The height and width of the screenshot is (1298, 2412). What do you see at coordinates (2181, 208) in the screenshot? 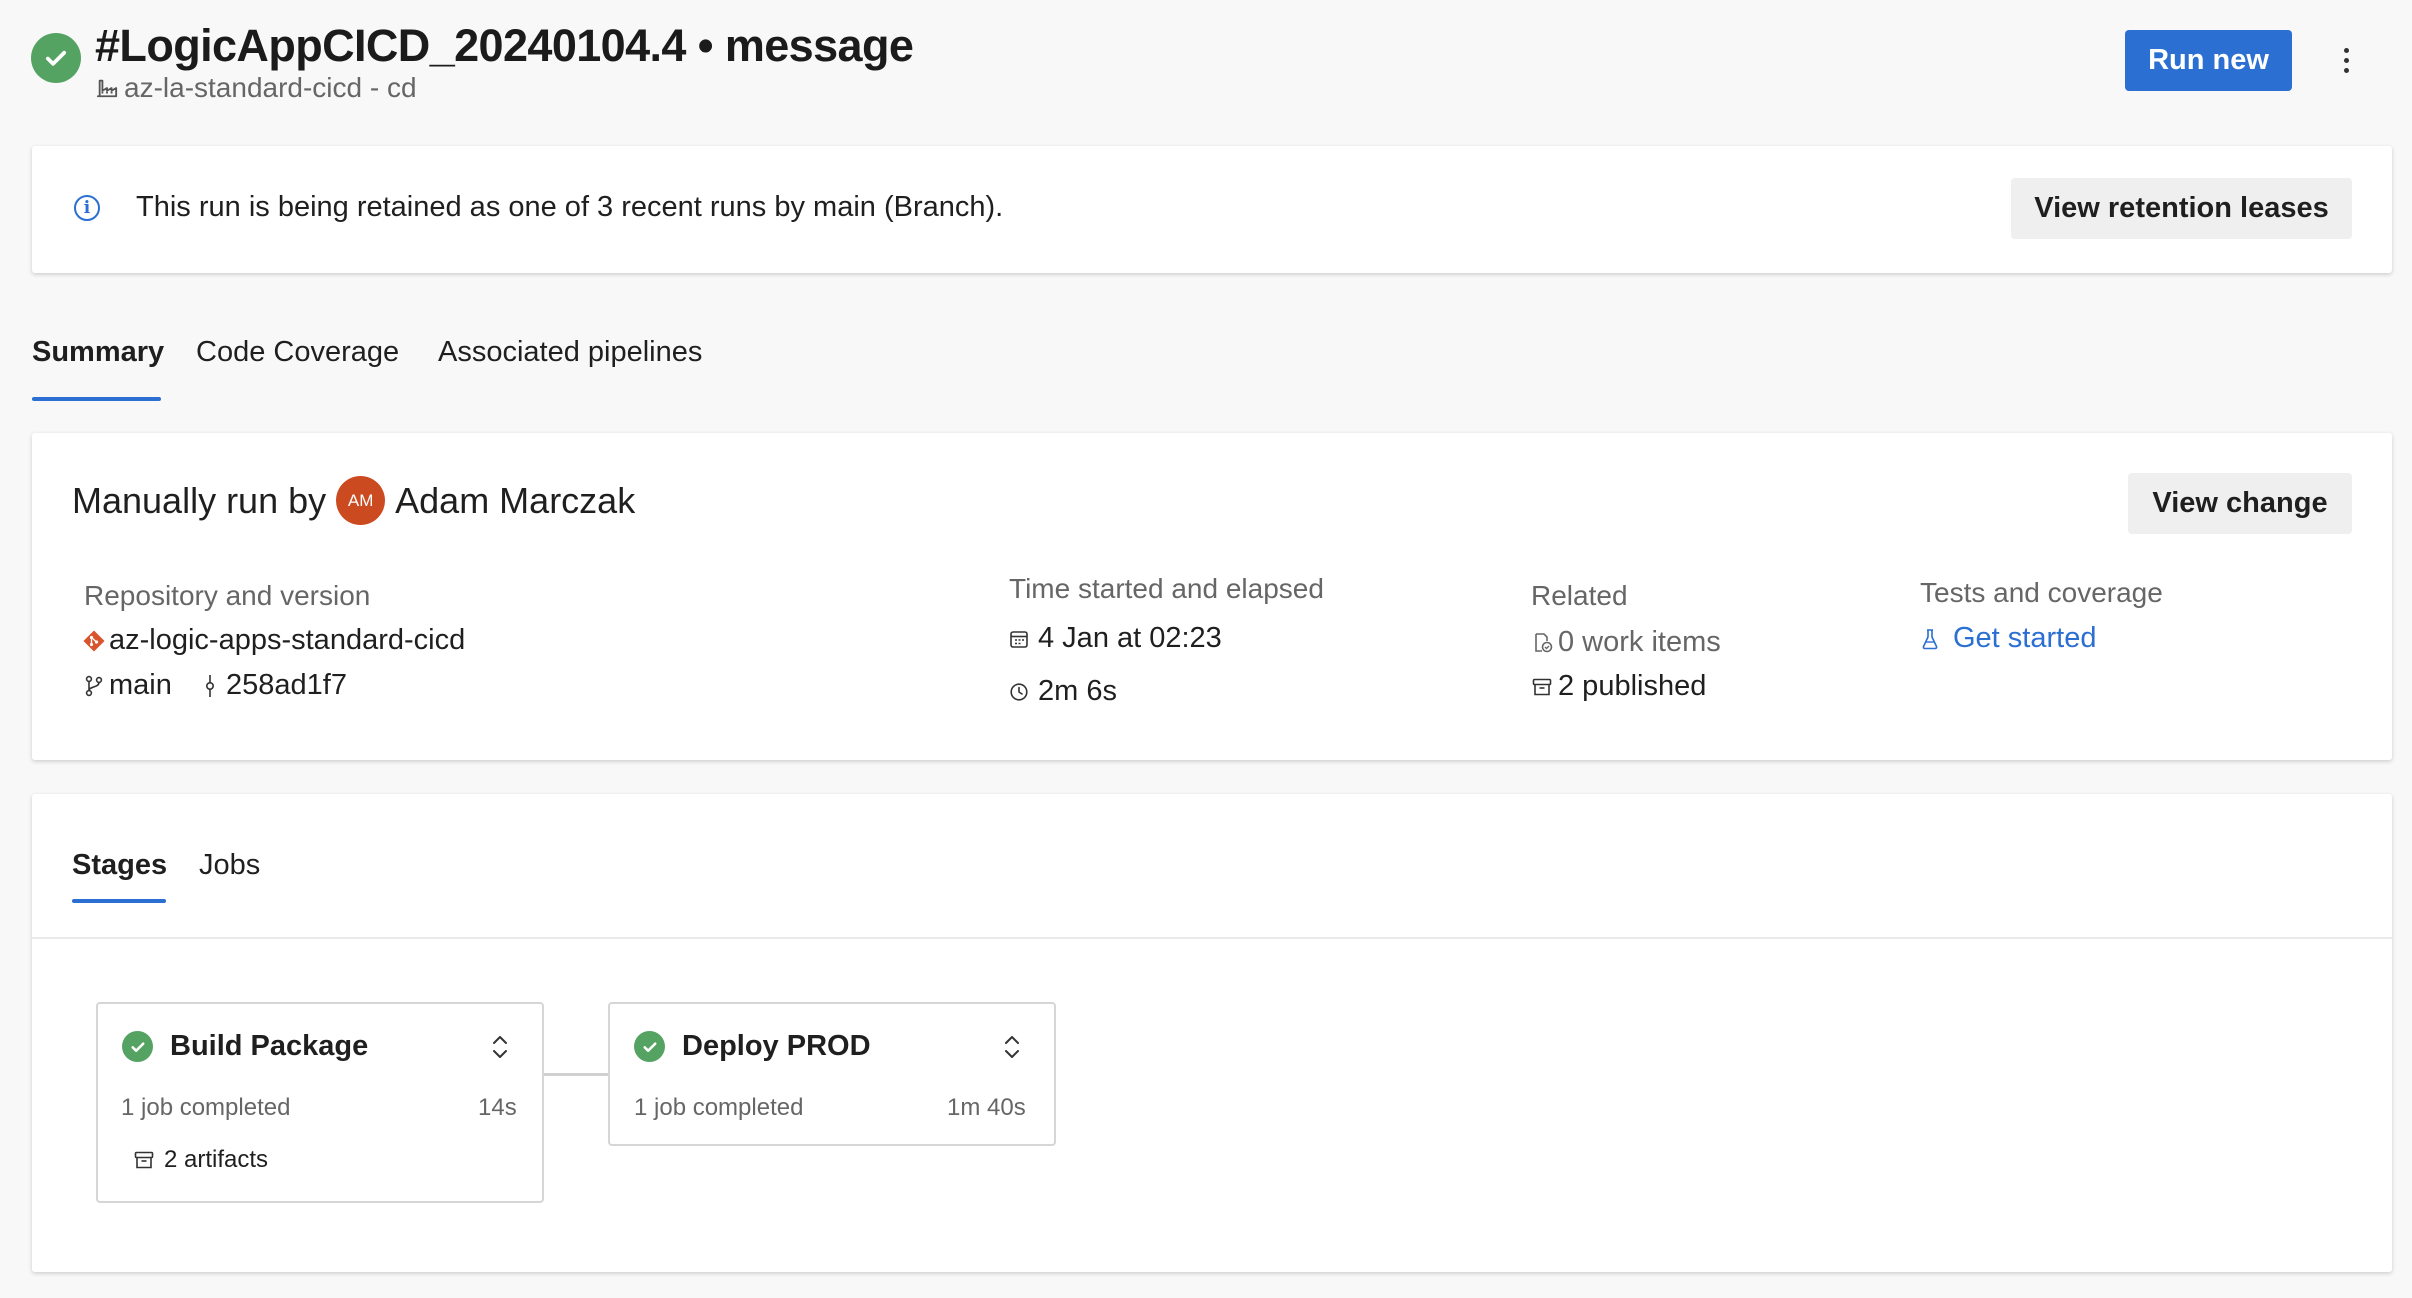
I see `view-retention-leases-button: View retention leases` at bounding box center [2181, 208].